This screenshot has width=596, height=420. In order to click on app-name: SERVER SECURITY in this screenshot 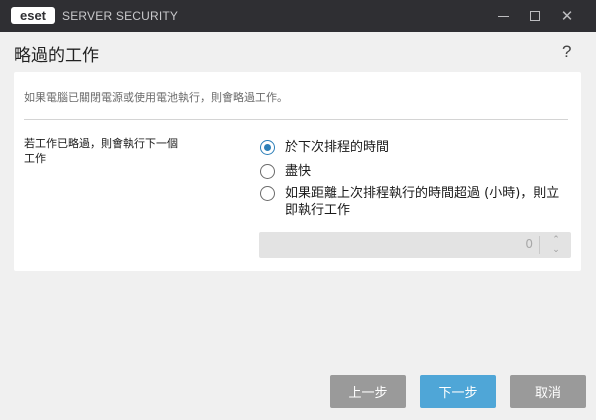, I will do `click(120, 16)`.